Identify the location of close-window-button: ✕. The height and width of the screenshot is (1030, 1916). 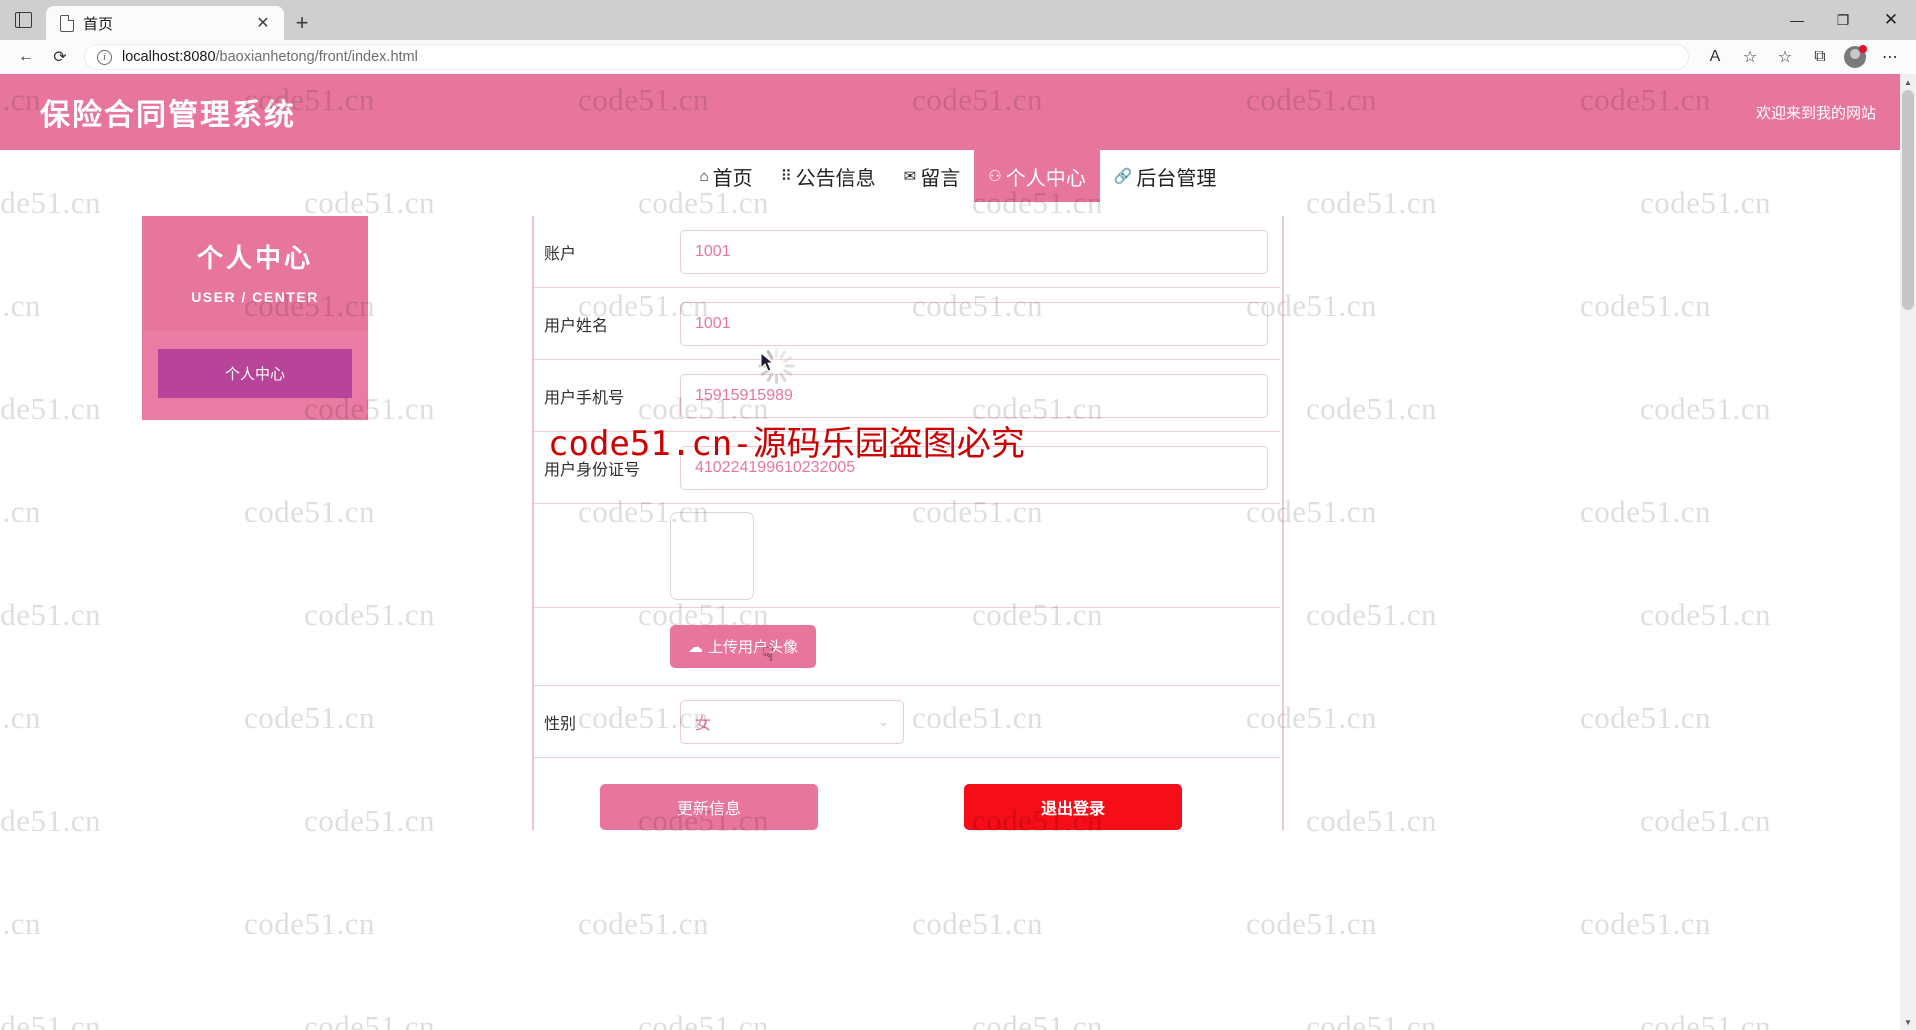
(1891, 20).